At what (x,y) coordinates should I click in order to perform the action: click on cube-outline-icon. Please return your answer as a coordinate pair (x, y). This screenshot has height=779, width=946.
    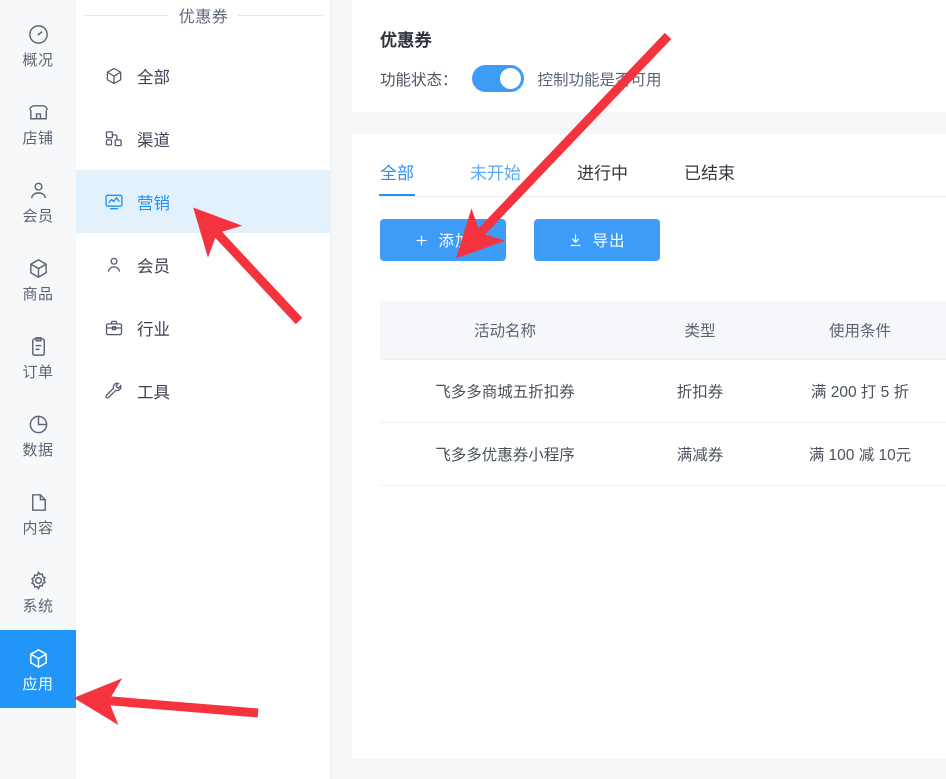
    Looking at the image, I should click on (114, 76).